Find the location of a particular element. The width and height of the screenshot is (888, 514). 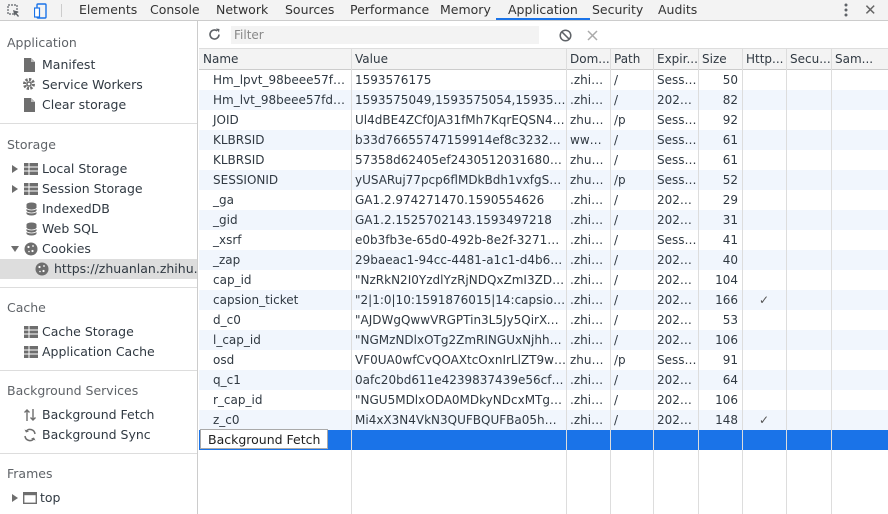

tab-elements: Elements is located at coordinates (108, 10).